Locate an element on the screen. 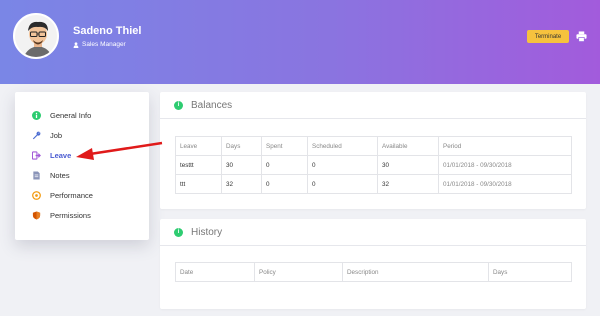 The width and height of the screenshot is (600, 316). table-row: testtt 30 0 0 30 01/01/2018 - 09/30/2018 is located at coordinates (373, 165).